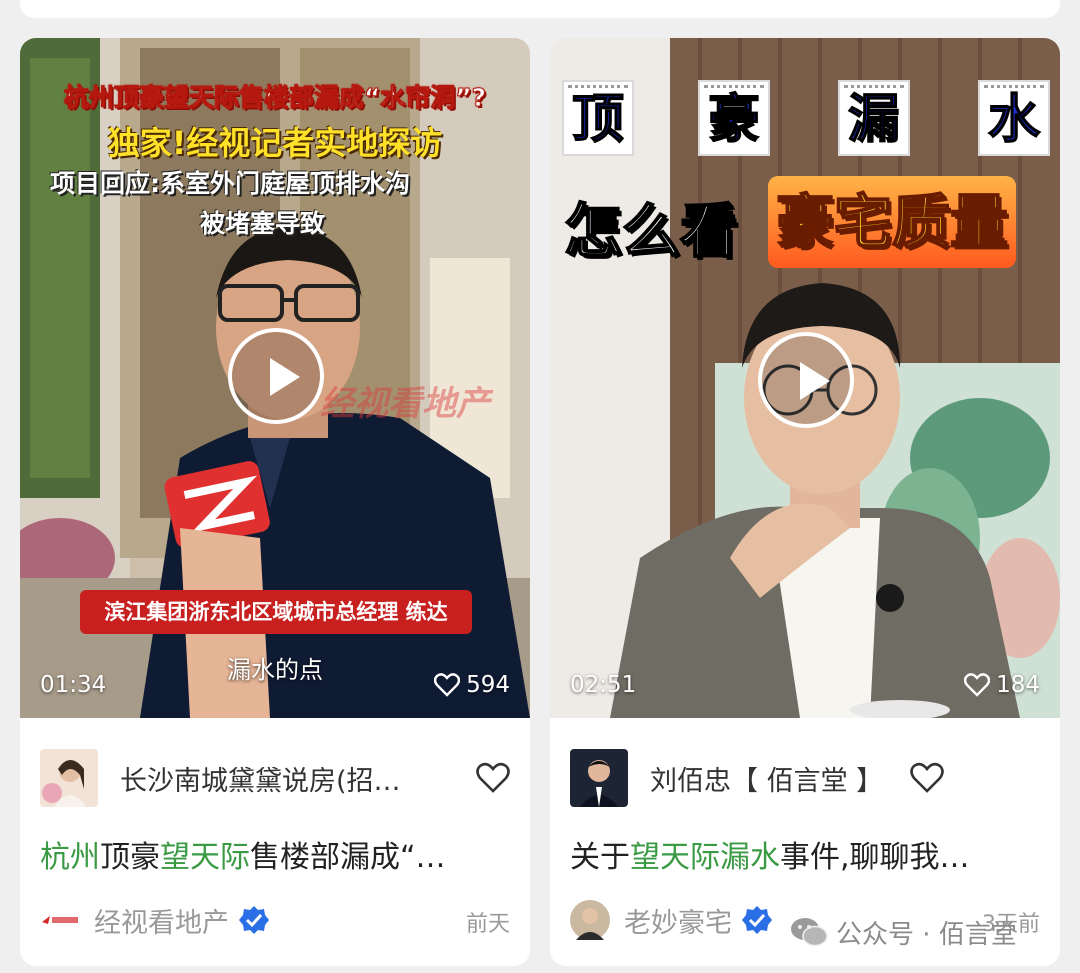 This screenshot has height=973, width=1080. Describe the element at coordinates (73, 685) in the screenshot. I see `video-duration: 01:34` at that location.